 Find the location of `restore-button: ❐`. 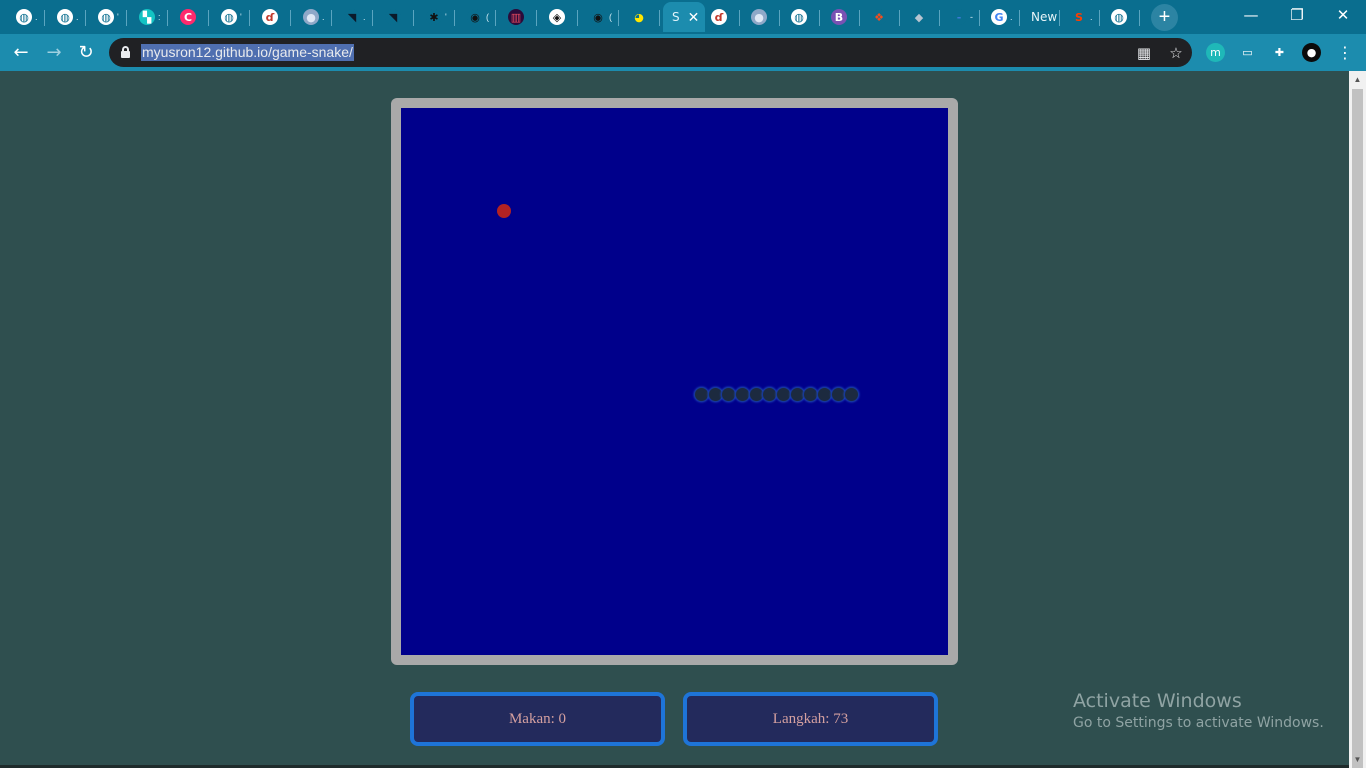

restore-button: ❐ is located at coordinates (1297, 16).